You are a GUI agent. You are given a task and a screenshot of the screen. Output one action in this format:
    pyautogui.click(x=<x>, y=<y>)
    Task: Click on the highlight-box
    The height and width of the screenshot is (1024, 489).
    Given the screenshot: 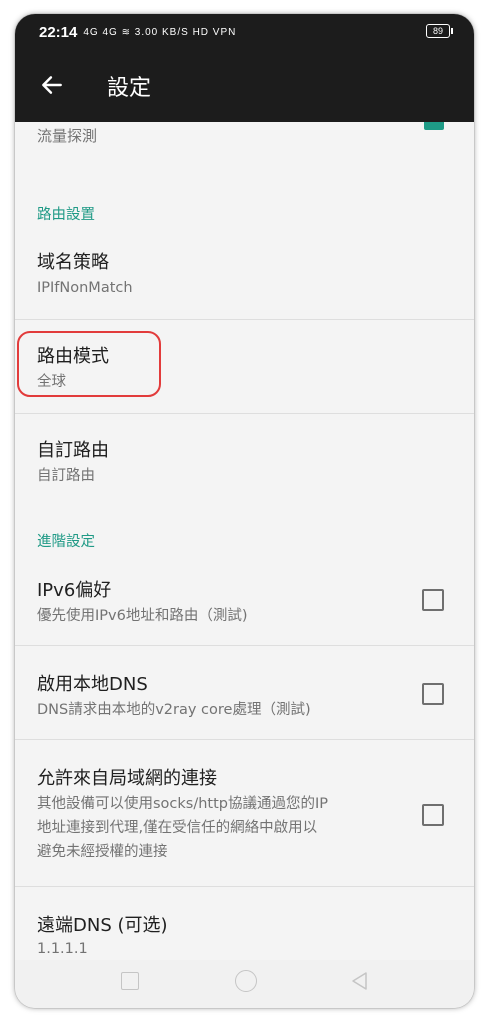 What is the action you would take?
    pyautogui.click(x=89, y=364)
    